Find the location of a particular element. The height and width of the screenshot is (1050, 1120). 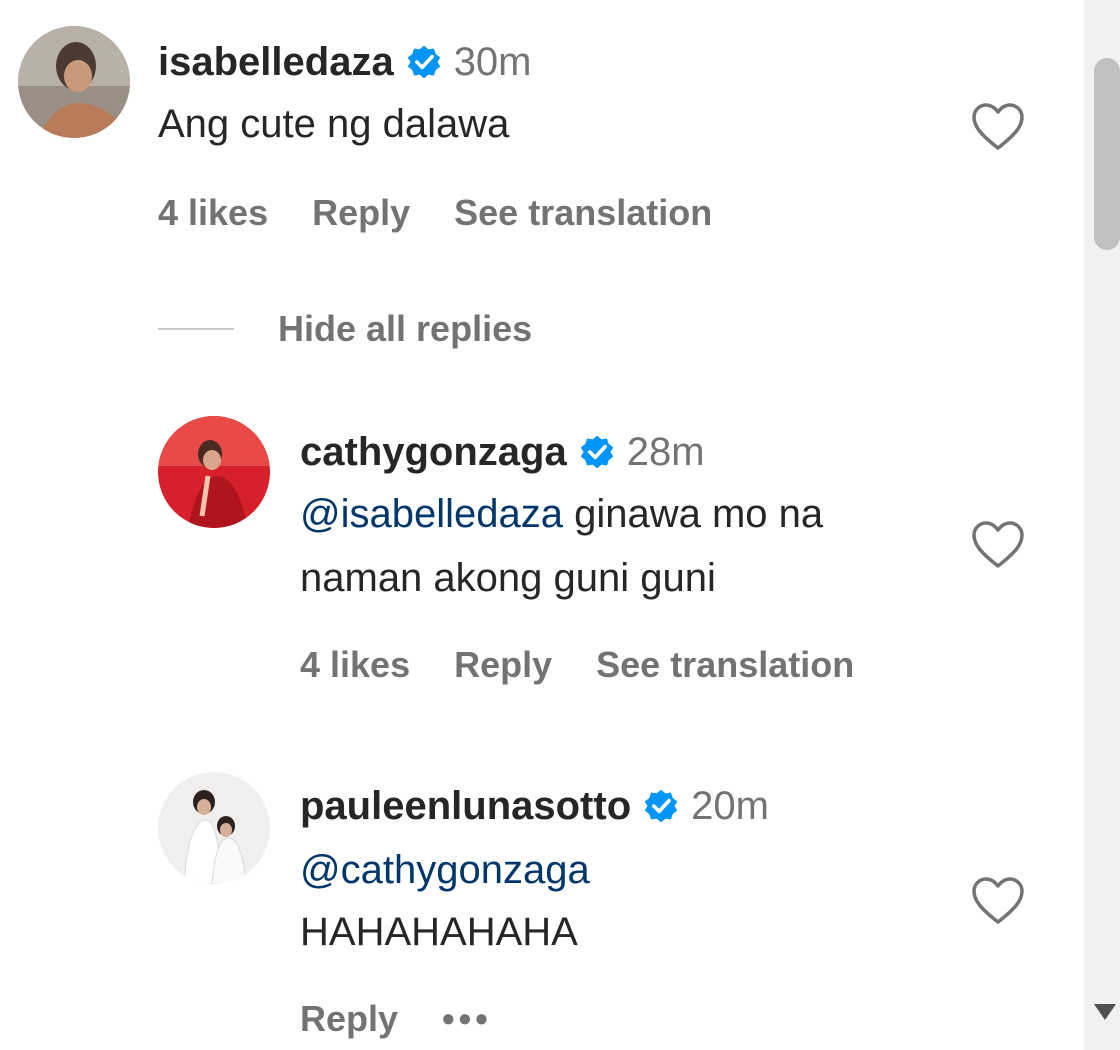

mention-text: @cathygonzaga is located at coordinates (445, 870).